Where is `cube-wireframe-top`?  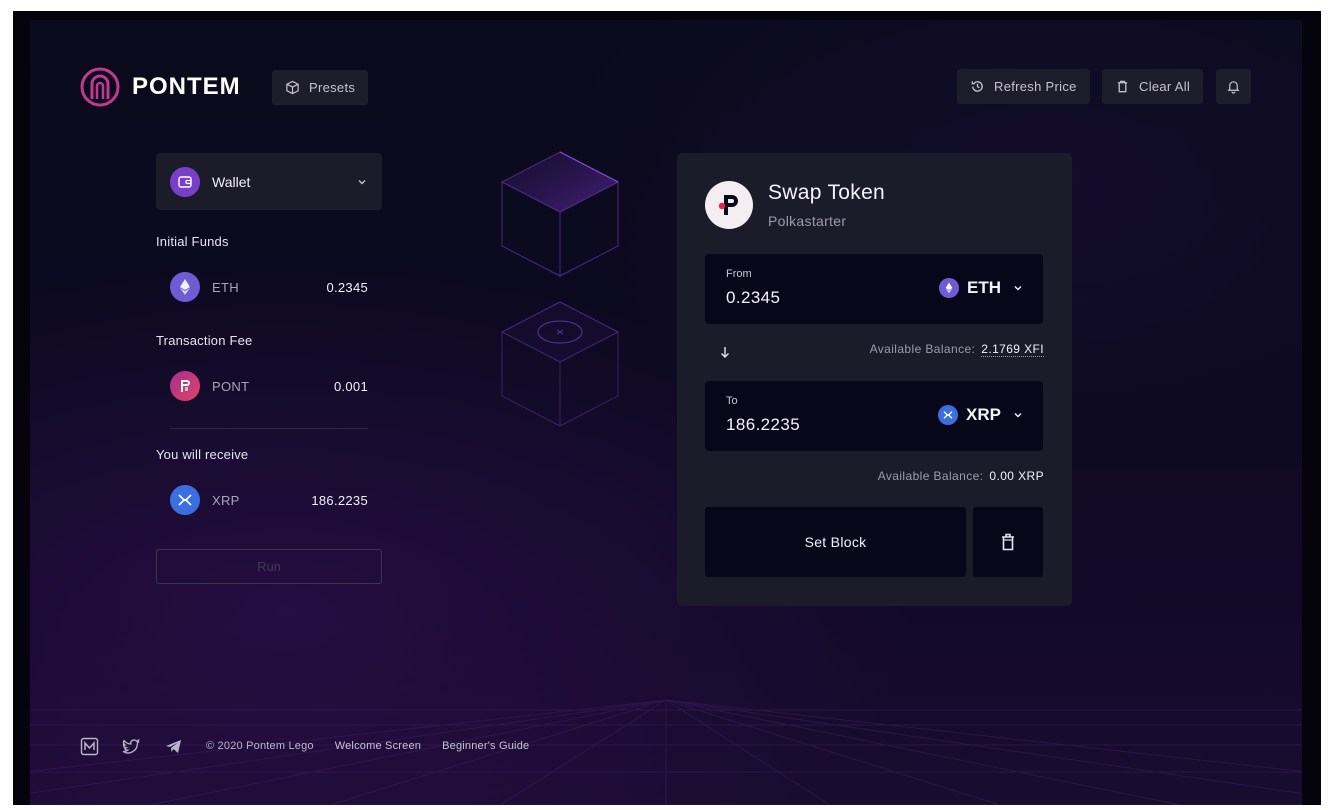
cube-wireframe-top is located at coordinates (560, 214).